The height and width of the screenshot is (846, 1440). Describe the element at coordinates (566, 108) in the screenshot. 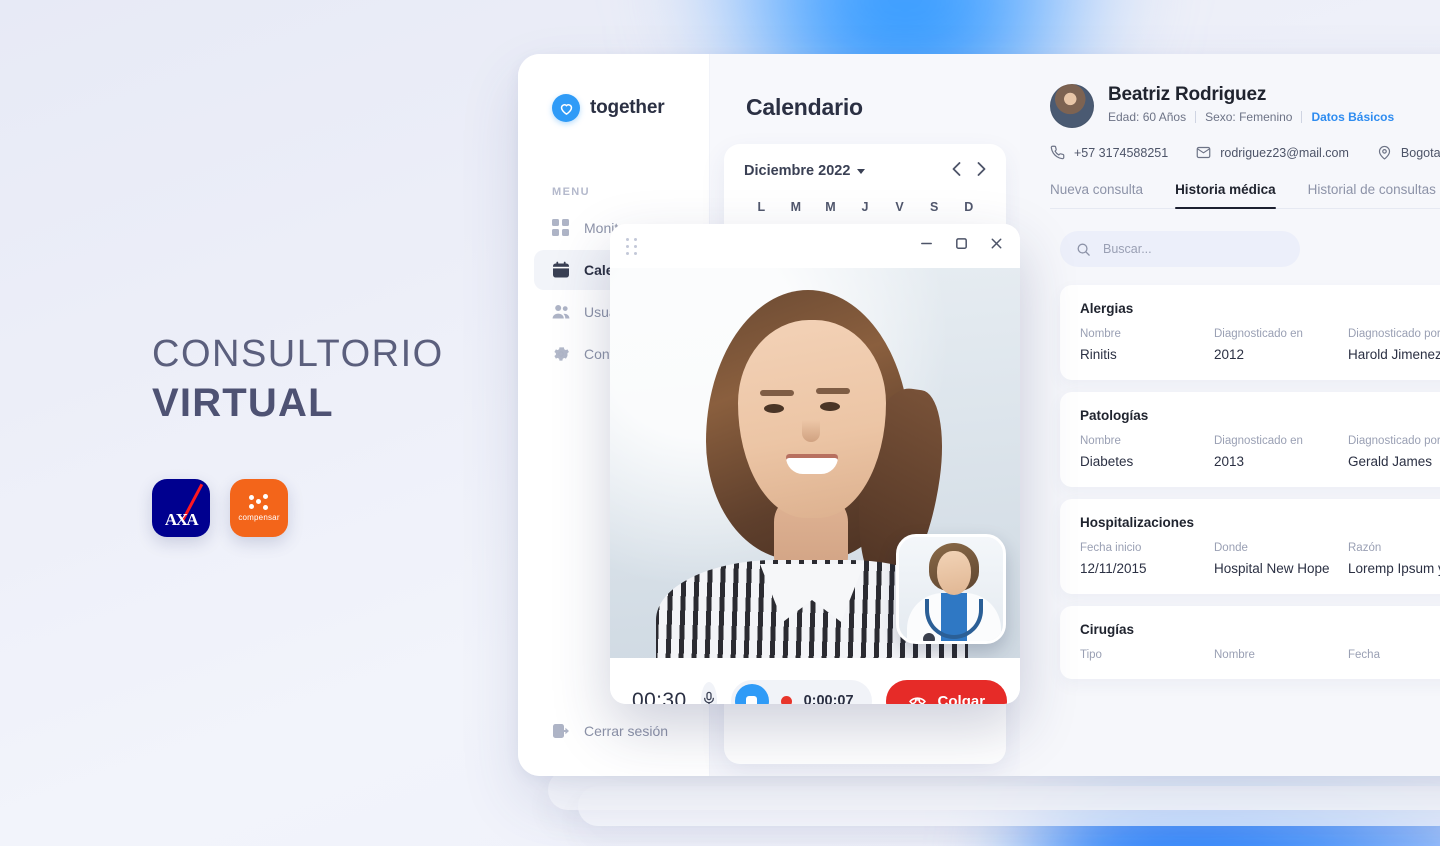

I see `heart-logo-icon` at that location.